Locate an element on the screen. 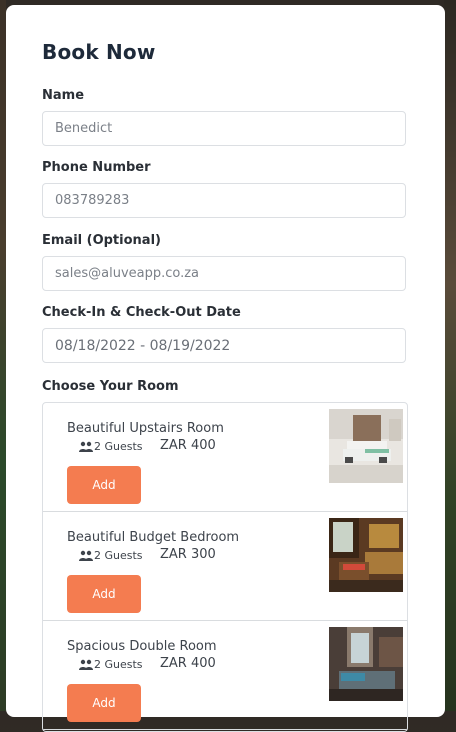 The height and width of the screenshot is (732, 456). room-name: Spacious Double Room is located at coordinates (142, 646).